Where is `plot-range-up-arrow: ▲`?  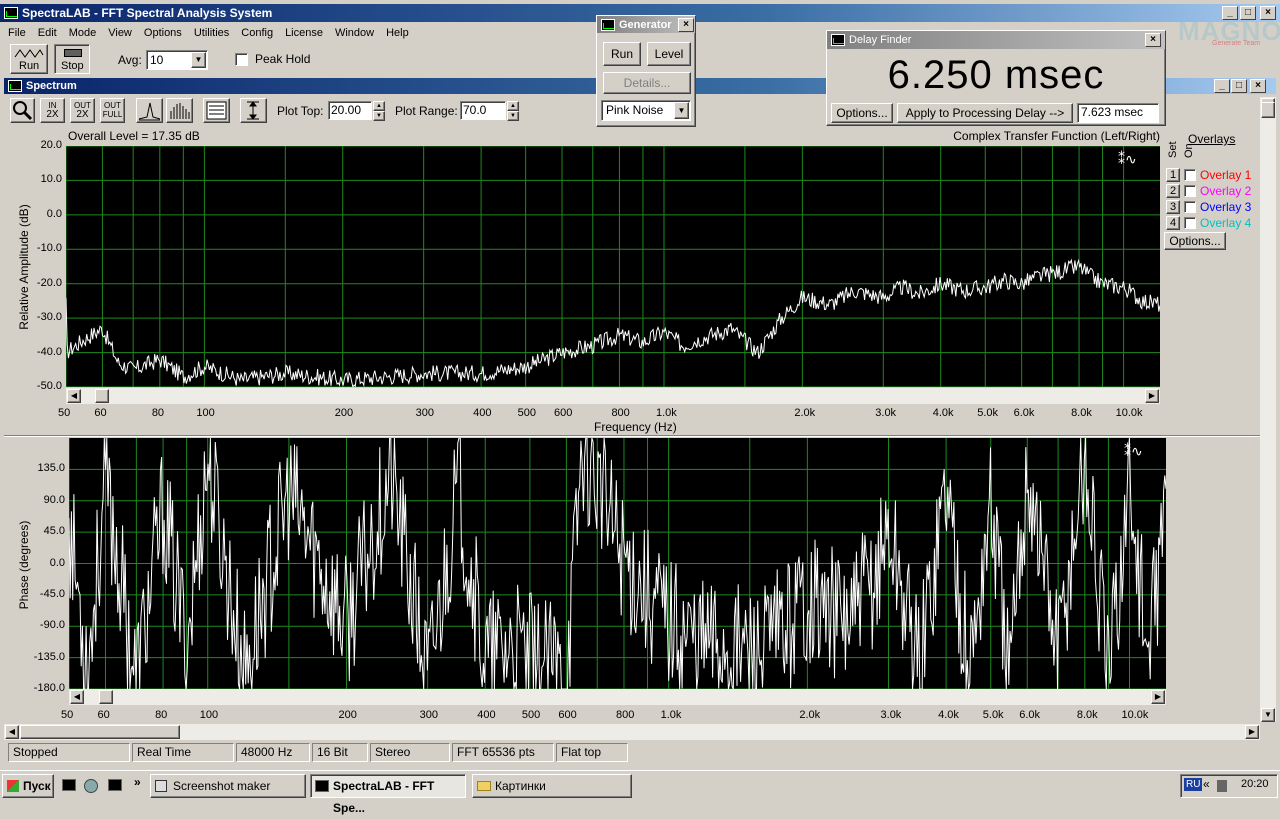
plot-range-up-arrow: ▲ is located at coordinates (513, 106).